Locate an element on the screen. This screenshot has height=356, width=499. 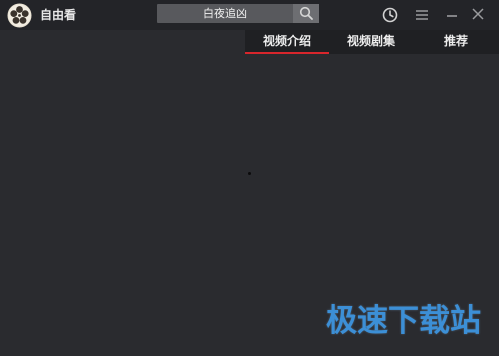
search-box: 白夜追凶 is located at coordinates (238, 13).